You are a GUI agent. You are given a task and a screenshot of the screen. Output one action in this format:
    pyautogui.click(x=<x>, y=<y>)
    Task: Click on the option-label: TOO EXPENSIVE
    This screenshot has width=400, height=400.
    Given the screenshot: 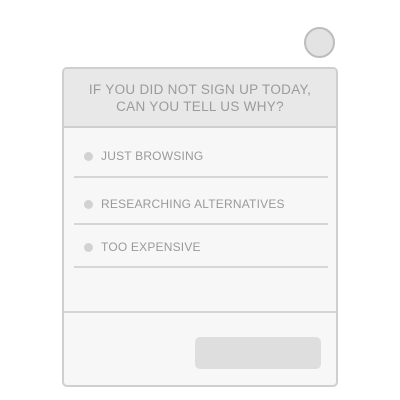 What is the action you would take?
    pyautogui.click(x=151, y=247)
    